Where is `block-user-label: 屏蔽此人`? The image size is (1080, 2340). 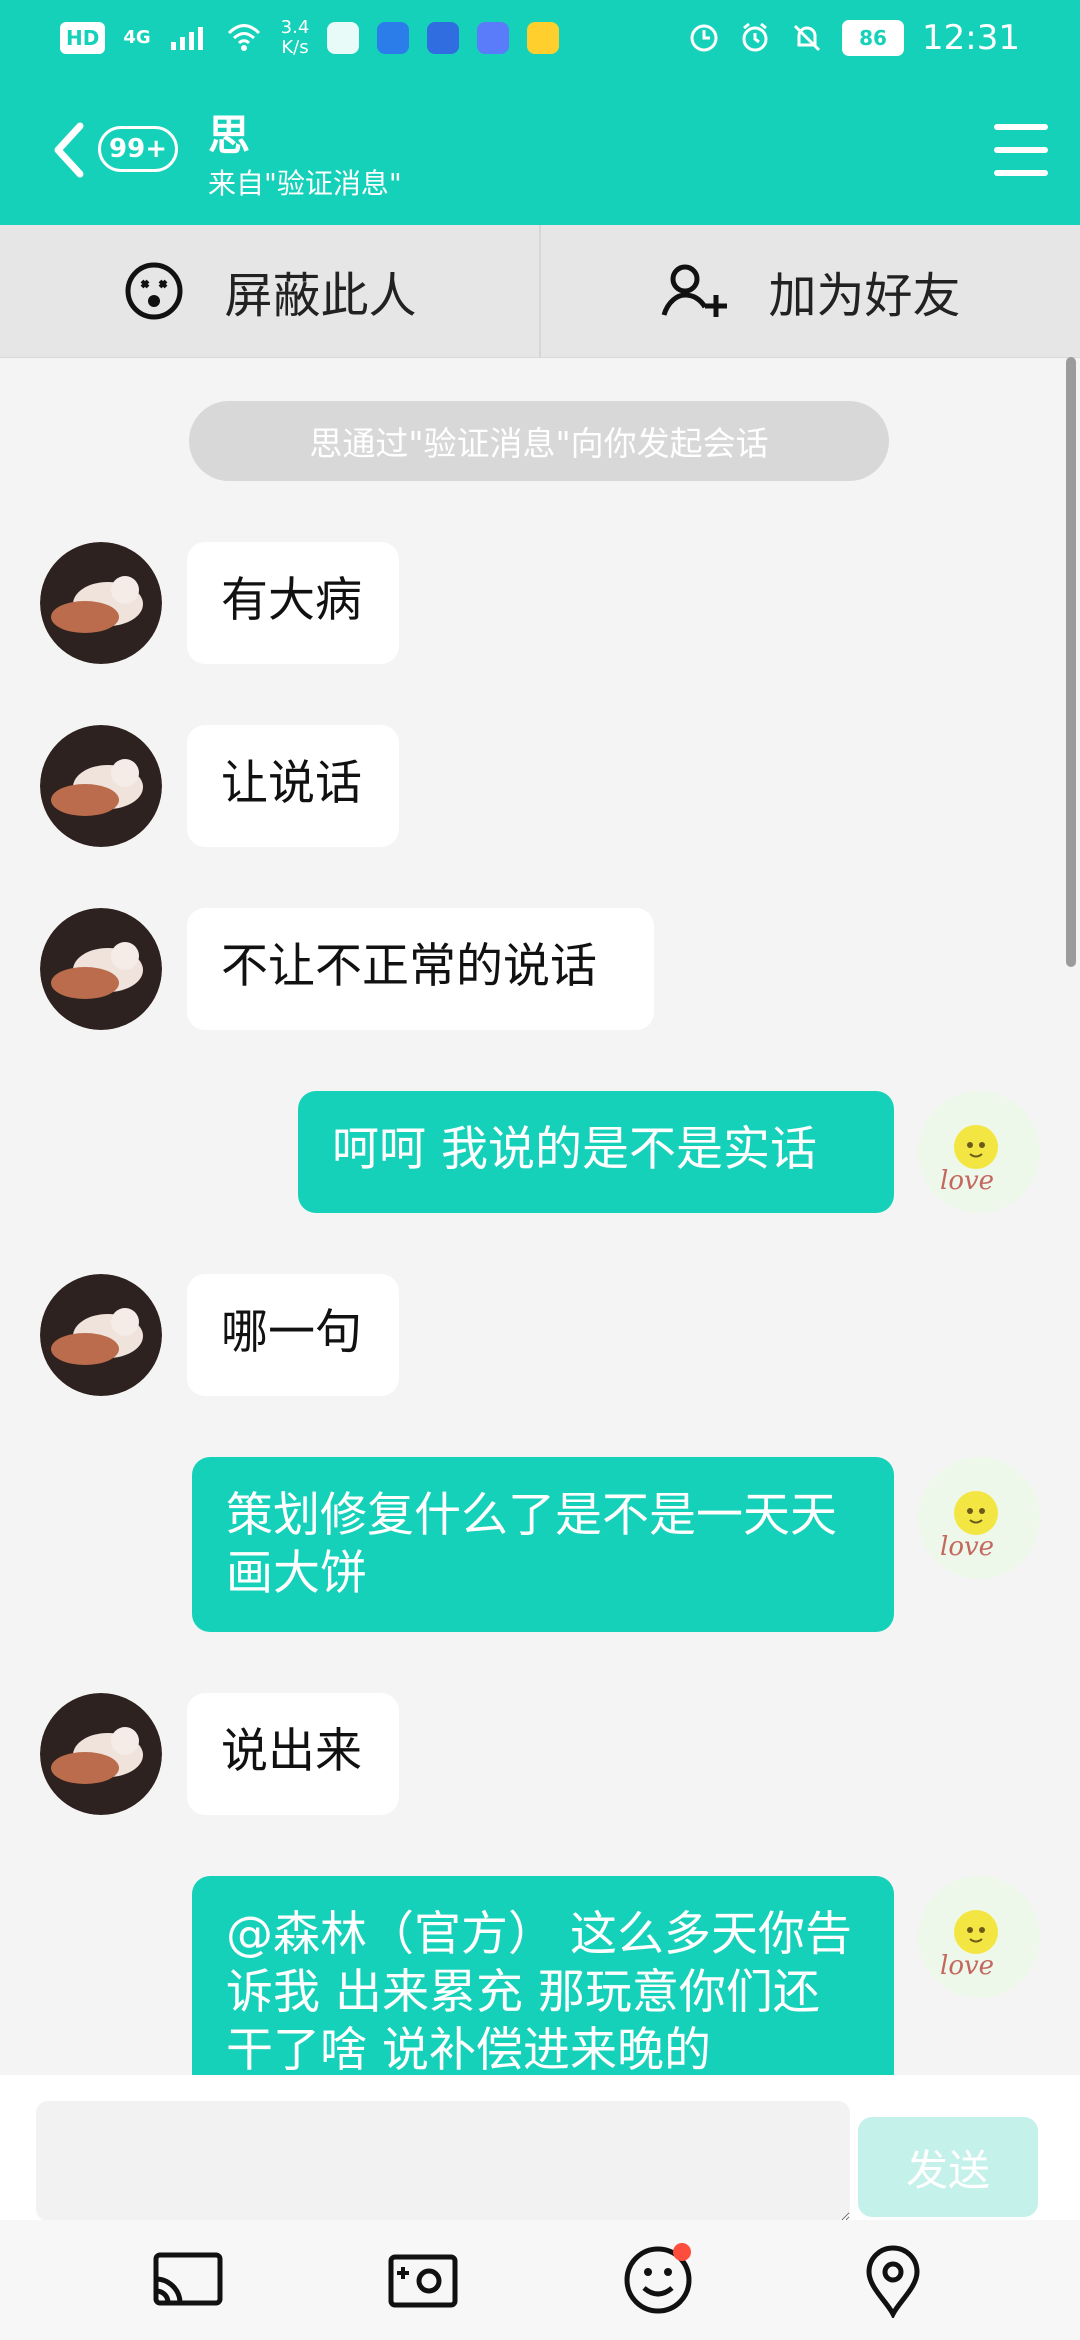
block-user-label: 屏蔽此人 is located at coordinates (320, 296).